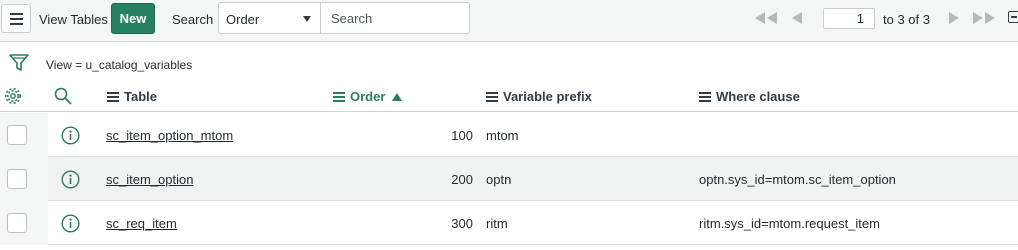 The width and height of the screenshot is (1018, 250). Describe the element at coordinates (502, 135) in the screenshot. I see `variable-prefix-value: mtom` at that location.